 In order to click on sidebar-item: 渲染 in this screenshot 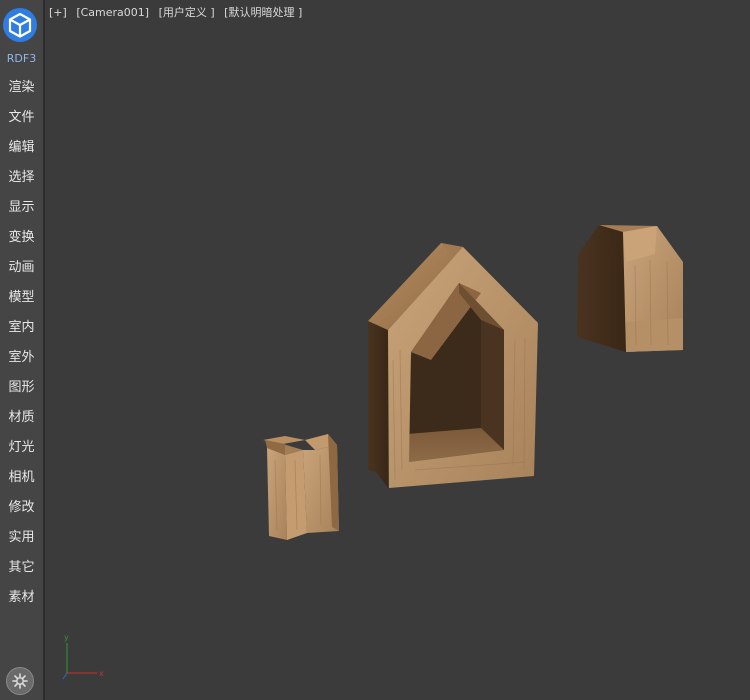, I will do `click(21, 88)`.